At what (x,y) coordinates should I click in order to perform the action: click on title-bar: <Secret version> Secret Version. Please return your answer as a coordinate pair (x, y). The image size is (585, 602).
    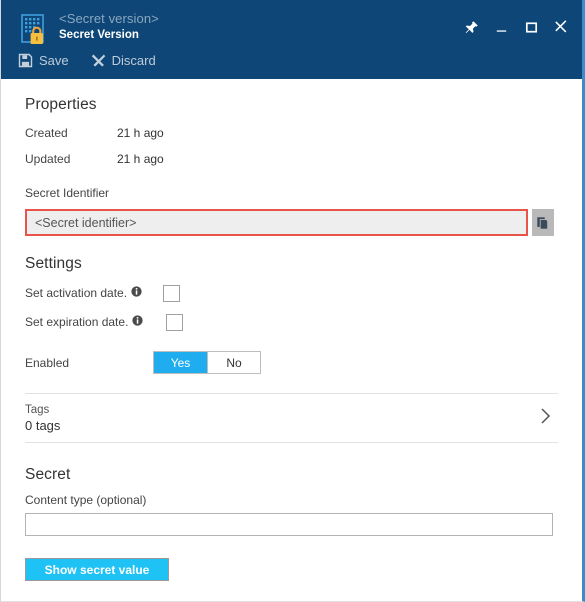
    Looking at the image, I should click on (291, 28).